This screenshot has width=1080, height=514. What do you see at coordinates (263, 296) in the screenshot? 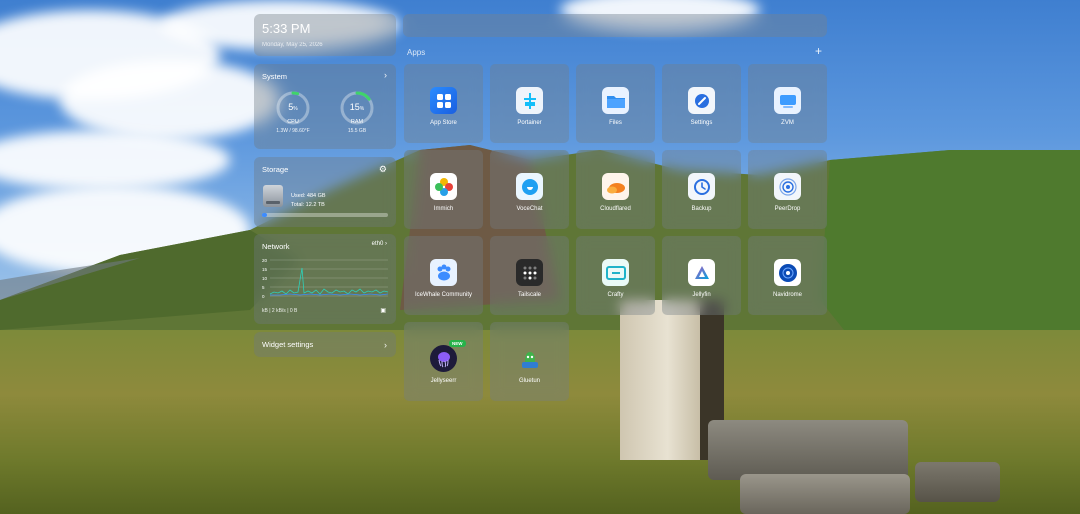
I see `y-tick: 0` at bounding box center [263, 296].